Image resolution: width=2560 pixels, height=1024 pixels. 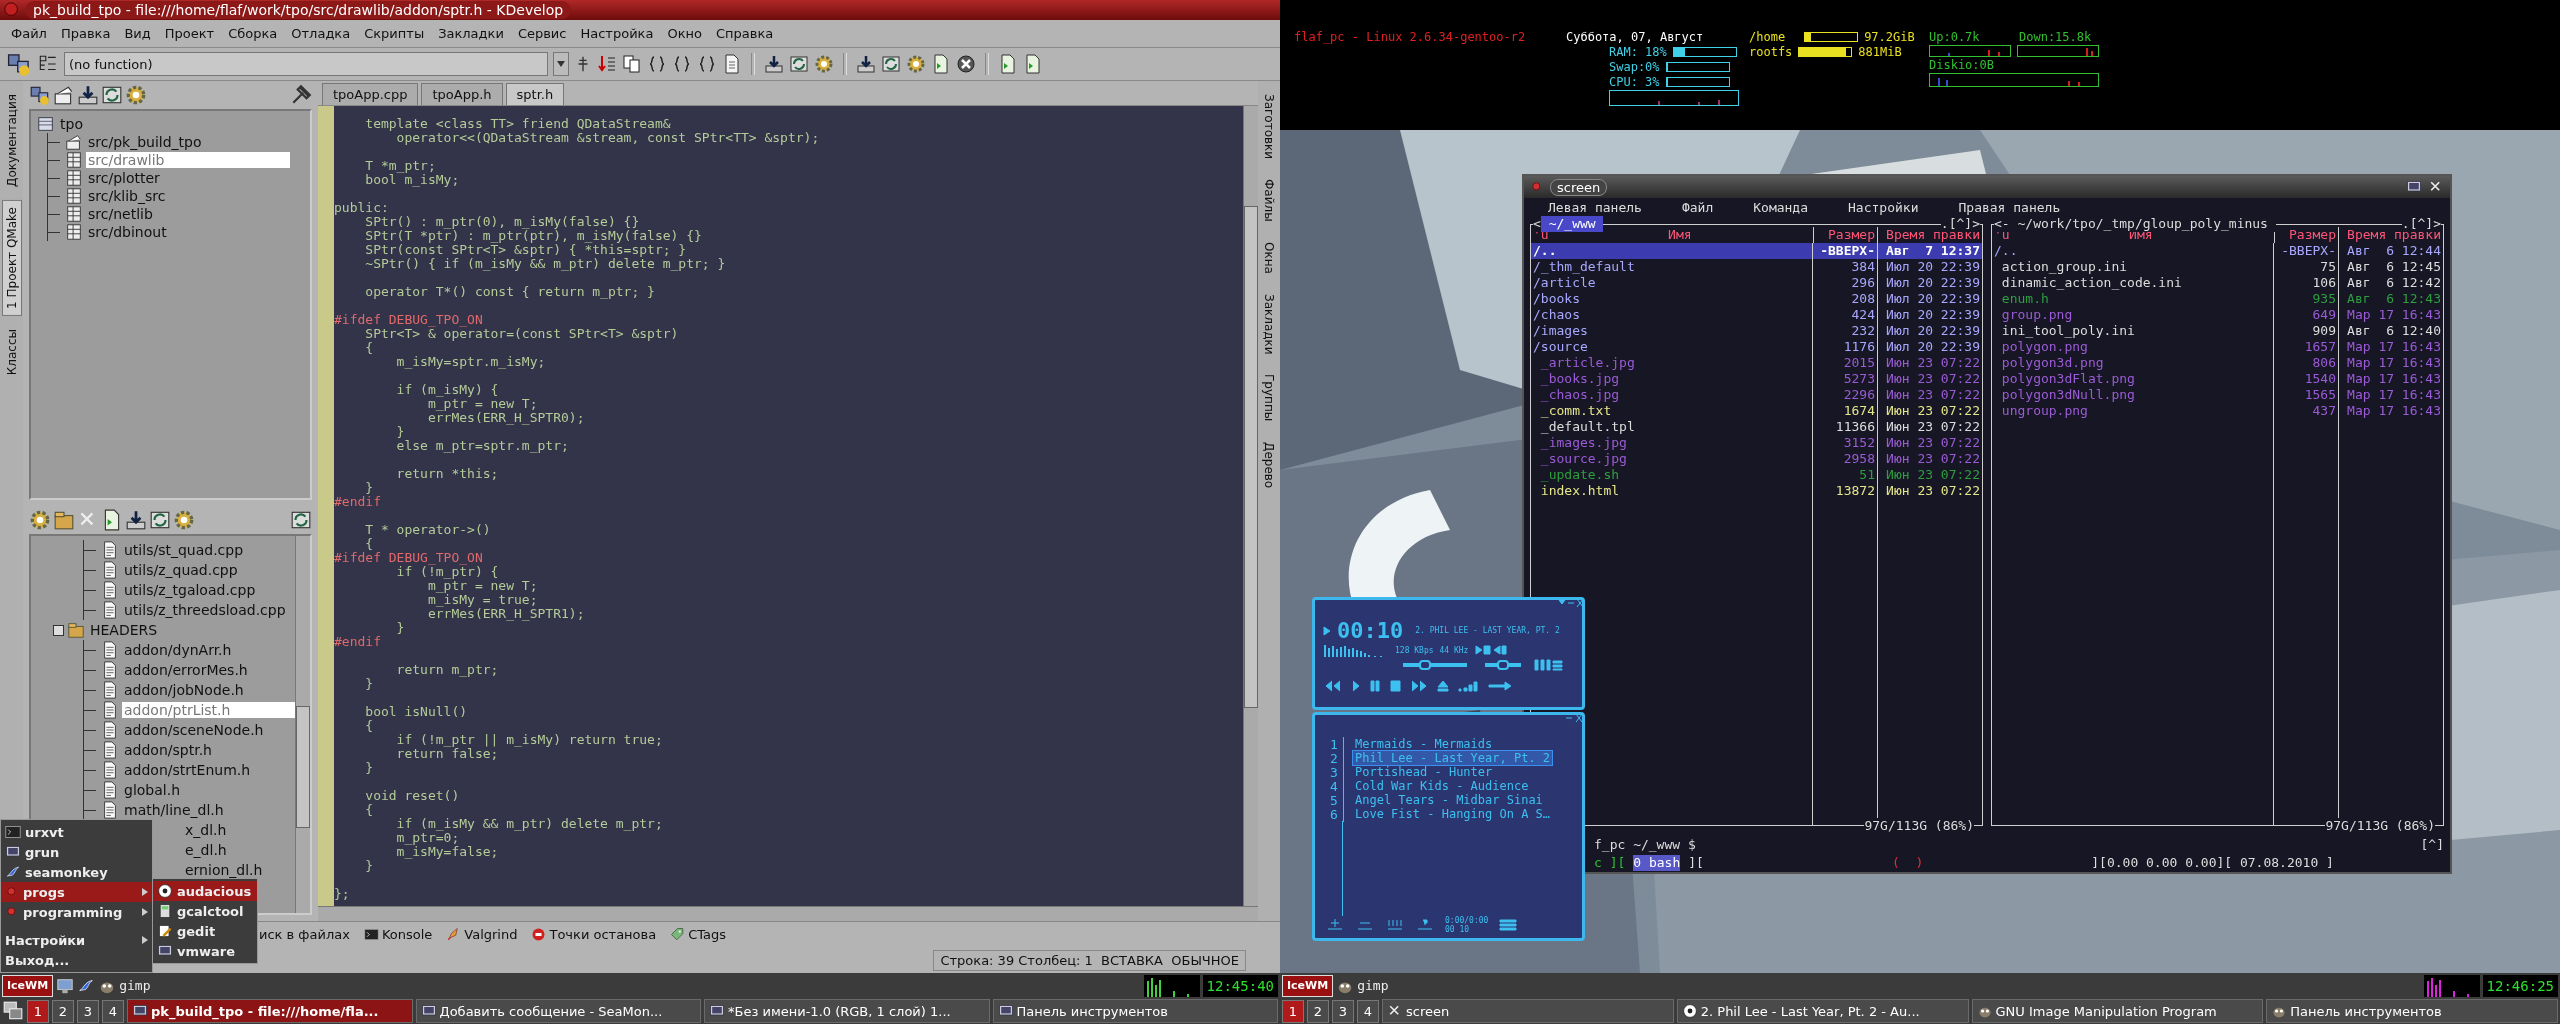 I want to click on tree-item: addon/ptrList.h, so click(x=208, y=710).